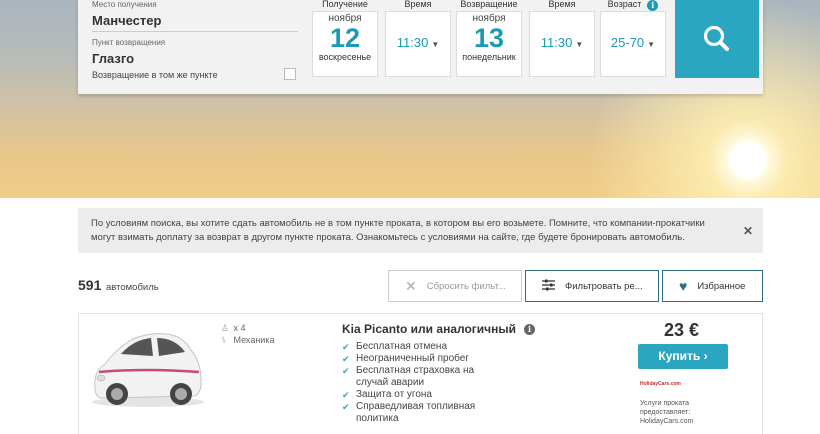 The height and width of the screenshot is (434, 820). Describe the element at coordinates (418, 4) in the screenshot. I see `pickup-time-label: Время` at that location.